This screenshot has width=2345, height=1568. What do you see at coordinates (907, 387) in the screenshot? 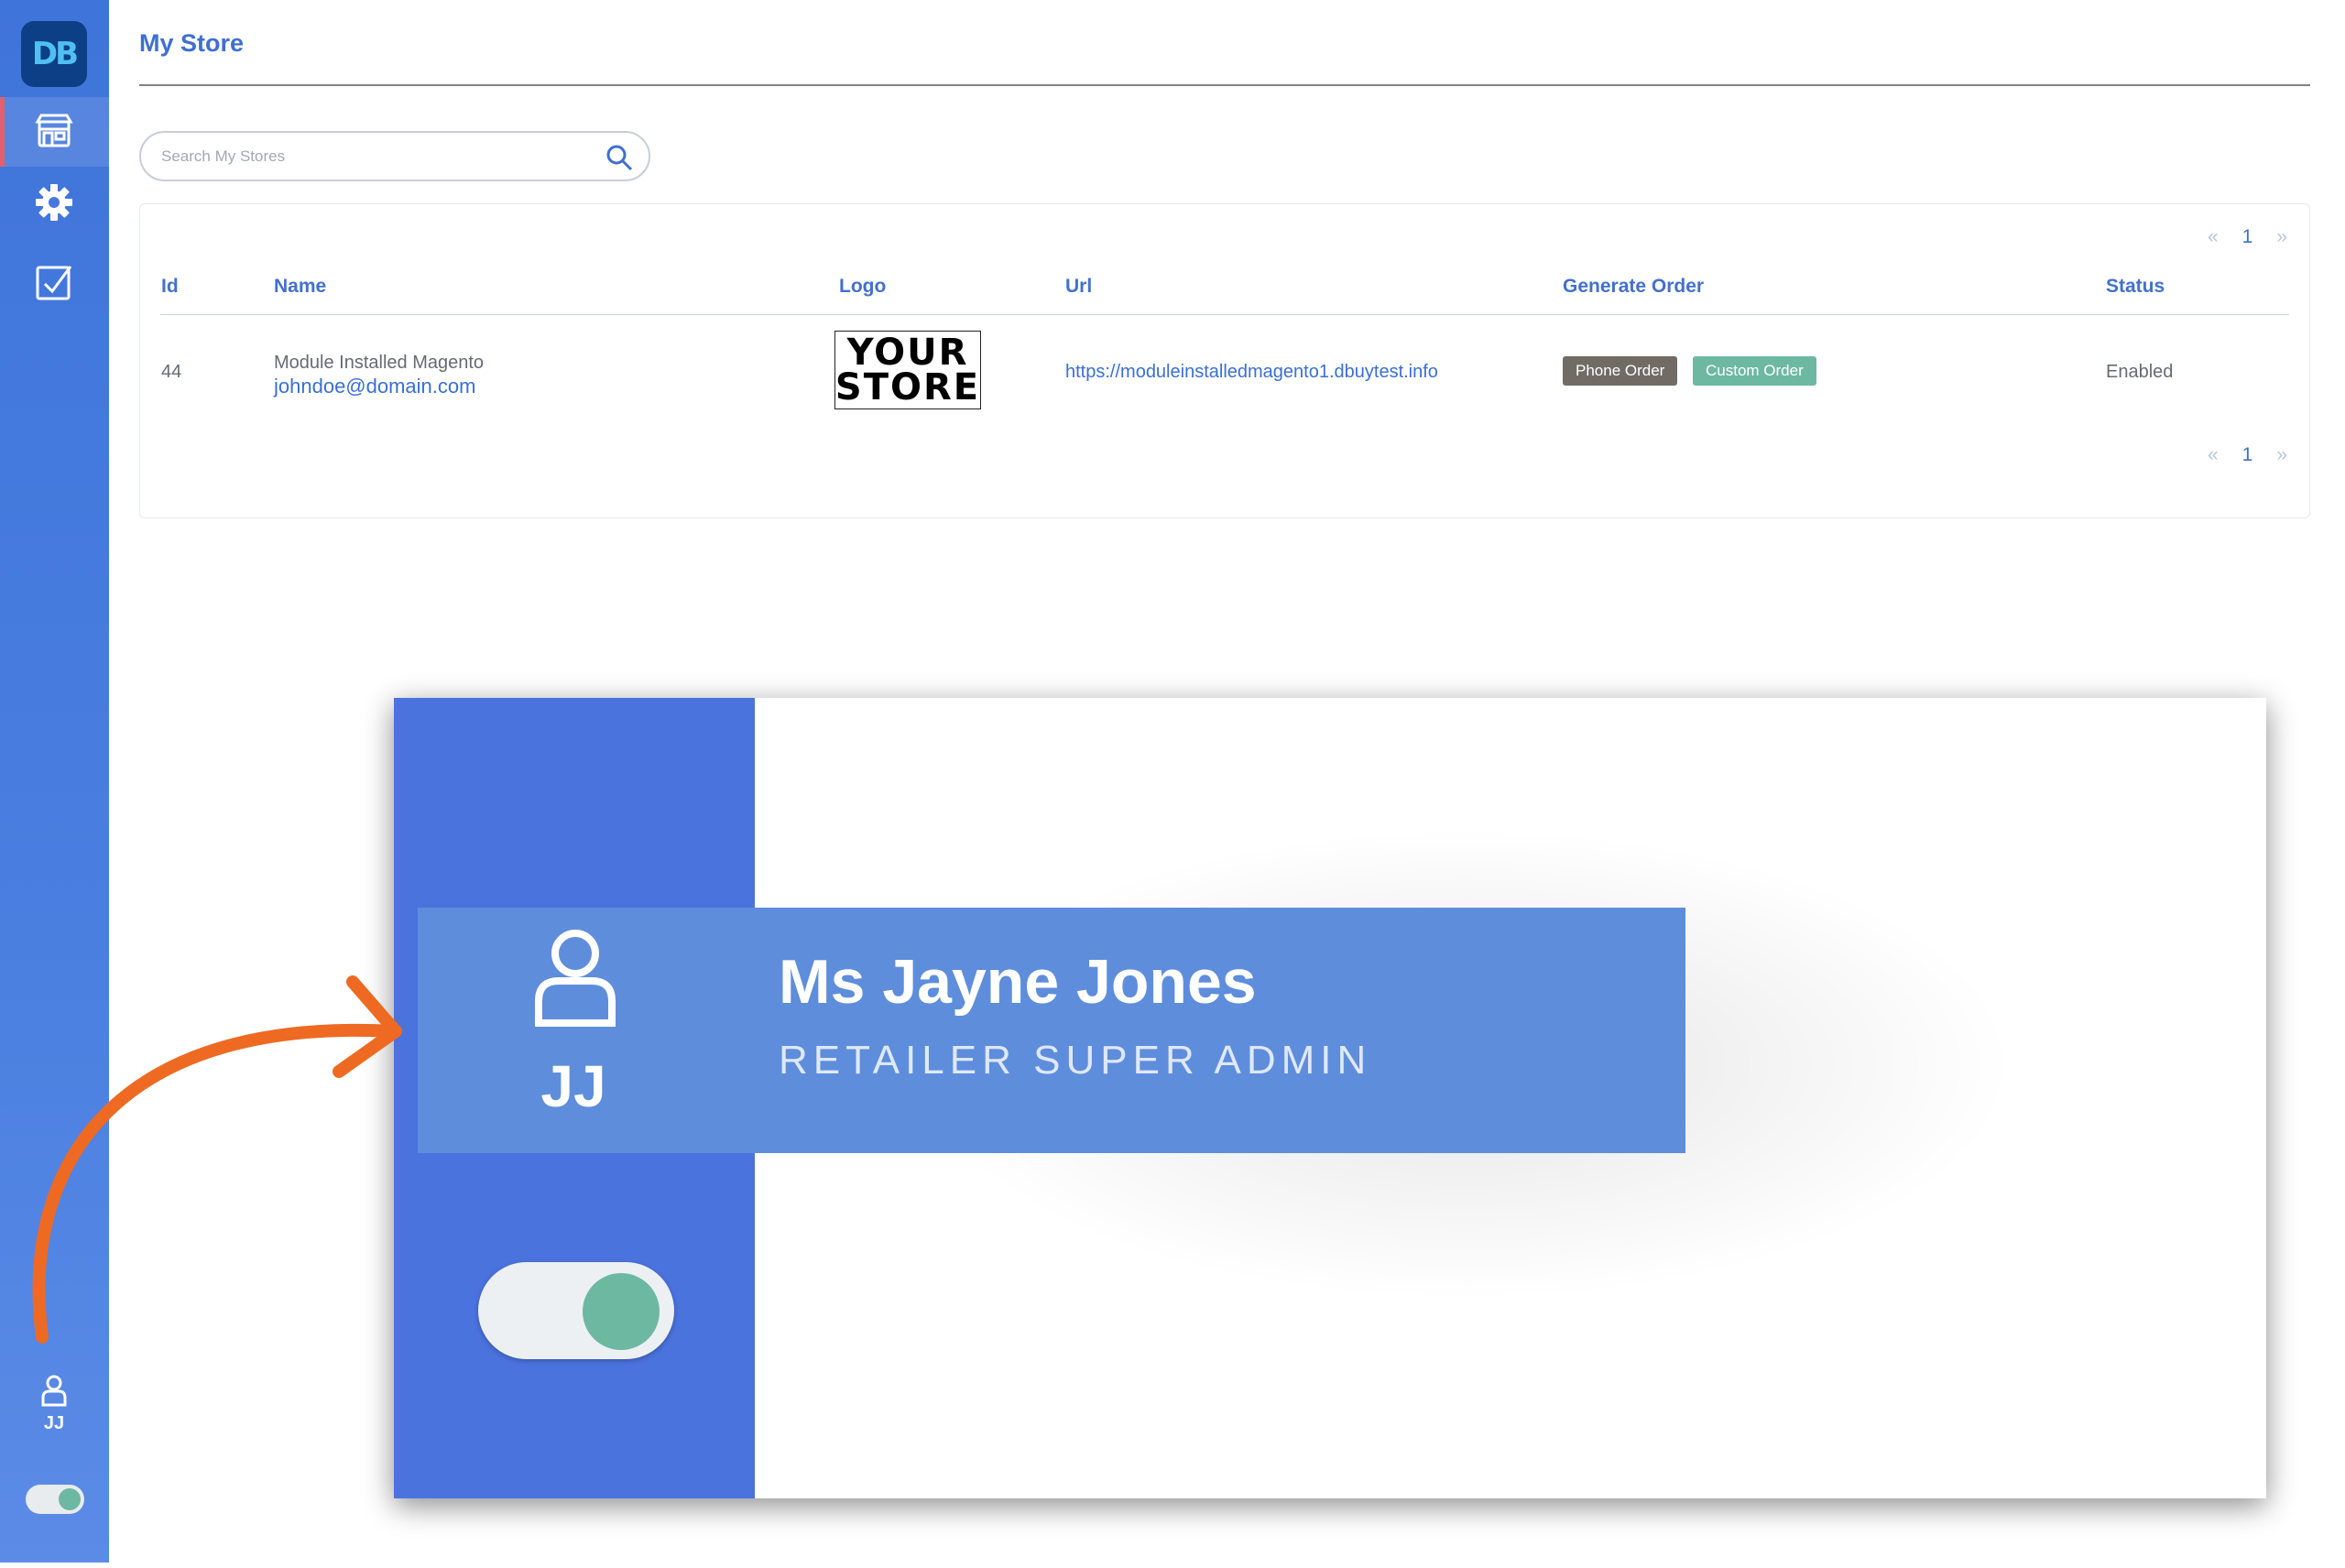
I see `store-logo-line2: STORE` at bounding box center [907, 387].